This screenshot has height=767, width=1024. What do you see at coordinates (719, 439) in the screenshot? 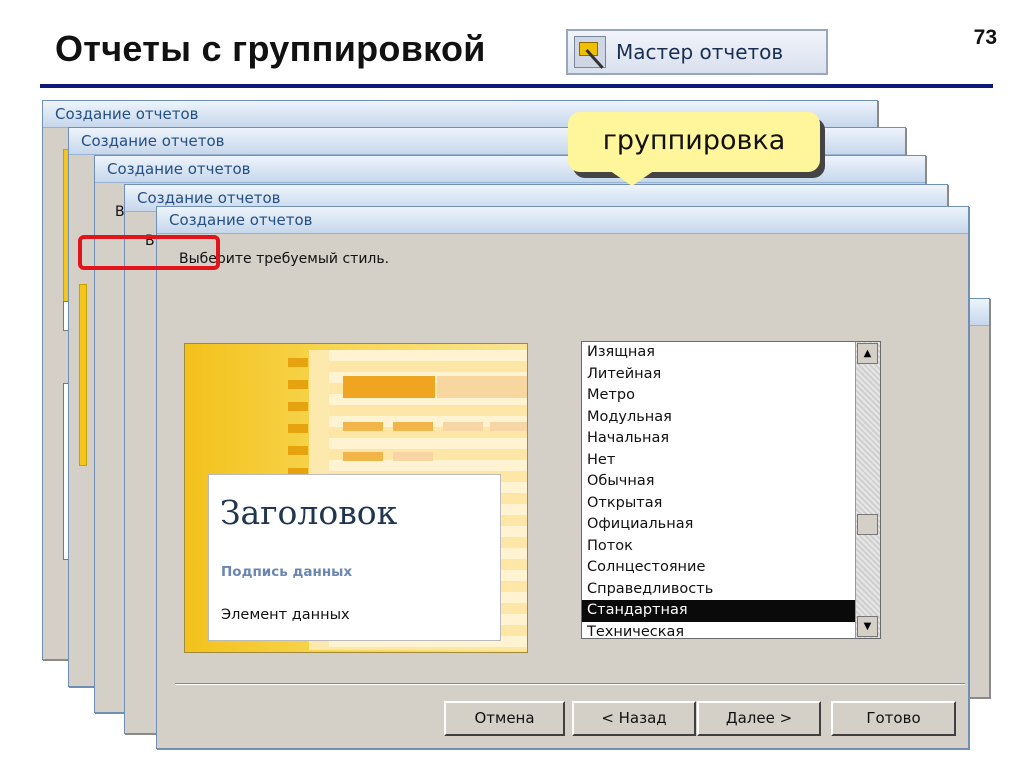
I see `style-list-item: Начальная` at bounding box center [719, 439].